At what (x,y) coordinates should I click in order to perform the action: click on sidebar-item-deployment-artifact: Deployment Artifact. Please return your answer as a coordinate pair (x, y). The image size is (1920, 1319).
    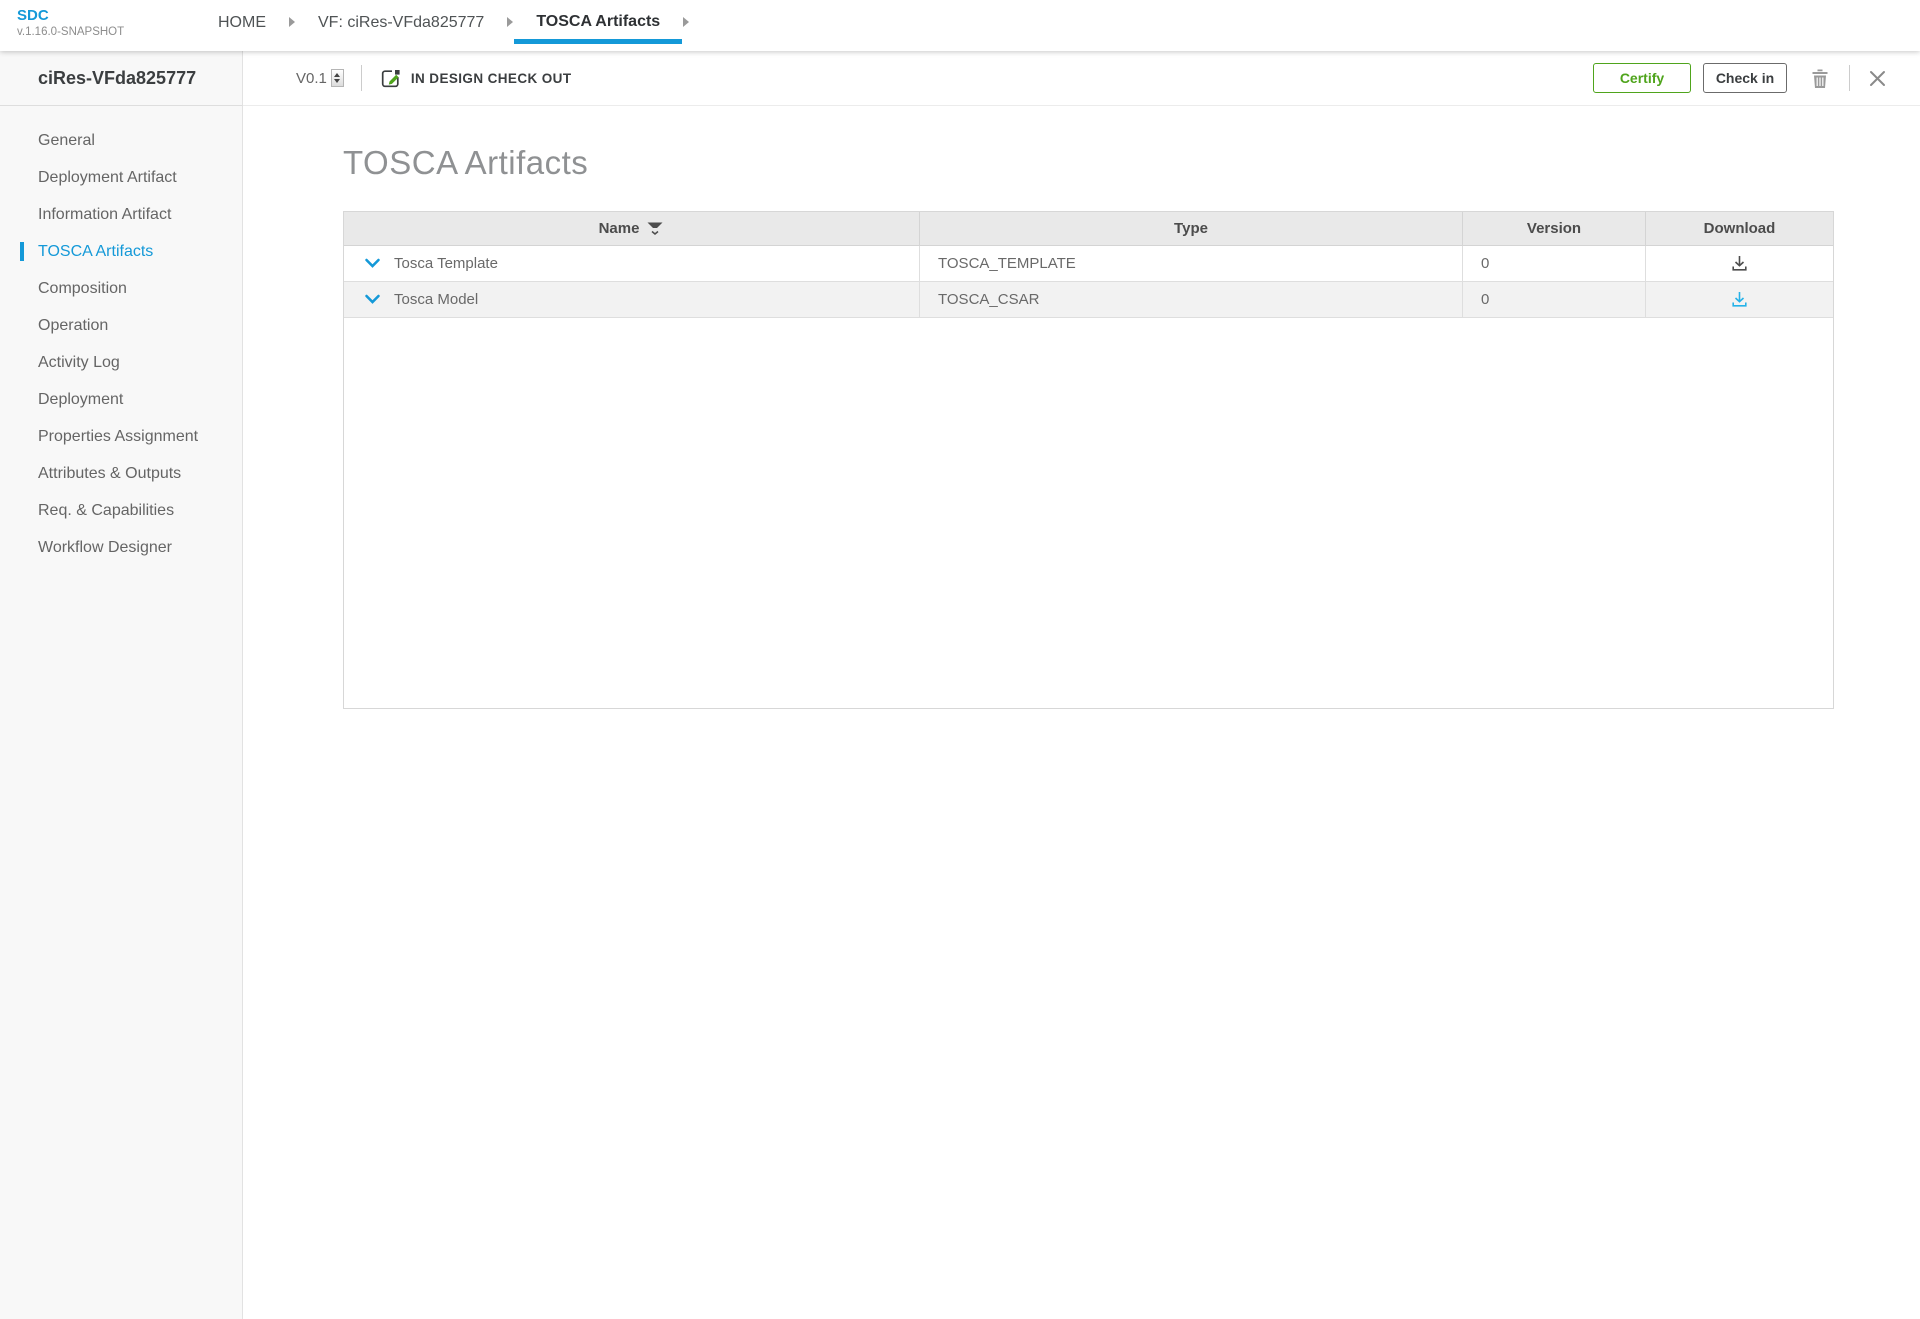
    Looking at the image, I should click on (121, 177).